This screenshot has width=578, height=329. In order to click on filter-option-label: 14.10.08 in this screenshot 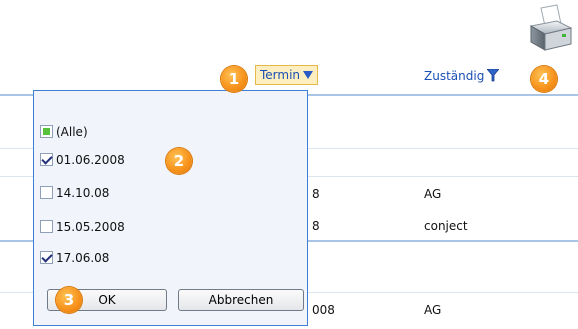, I will do `click(83, 193)`.